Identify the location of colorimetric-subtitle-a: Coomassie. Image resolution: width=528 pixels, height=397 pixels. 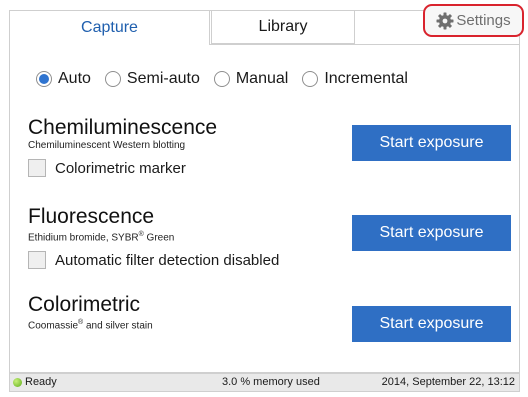
(53, 326).